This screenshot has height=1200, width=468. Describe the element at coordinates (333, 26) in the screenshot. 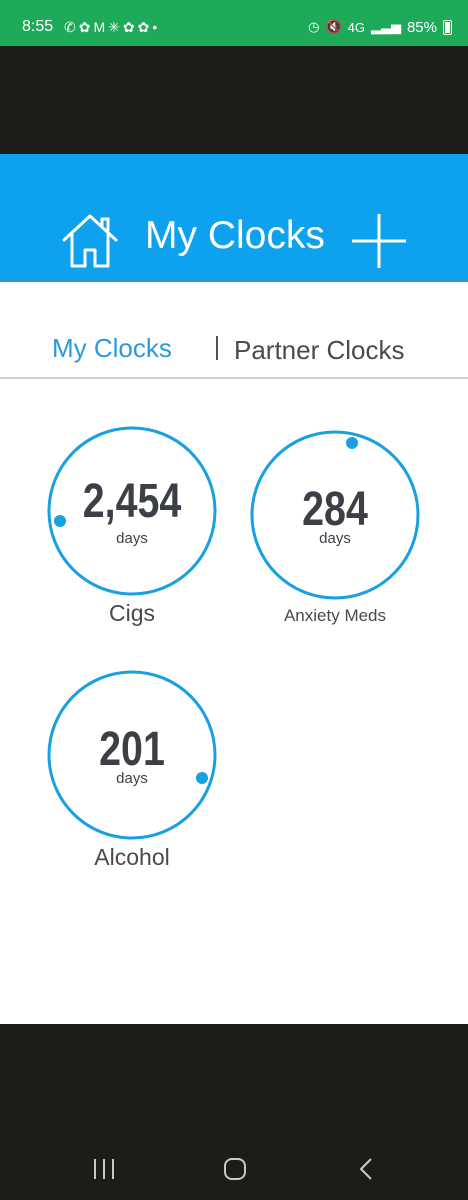

I see `mute-icon: 🔇` at that location.